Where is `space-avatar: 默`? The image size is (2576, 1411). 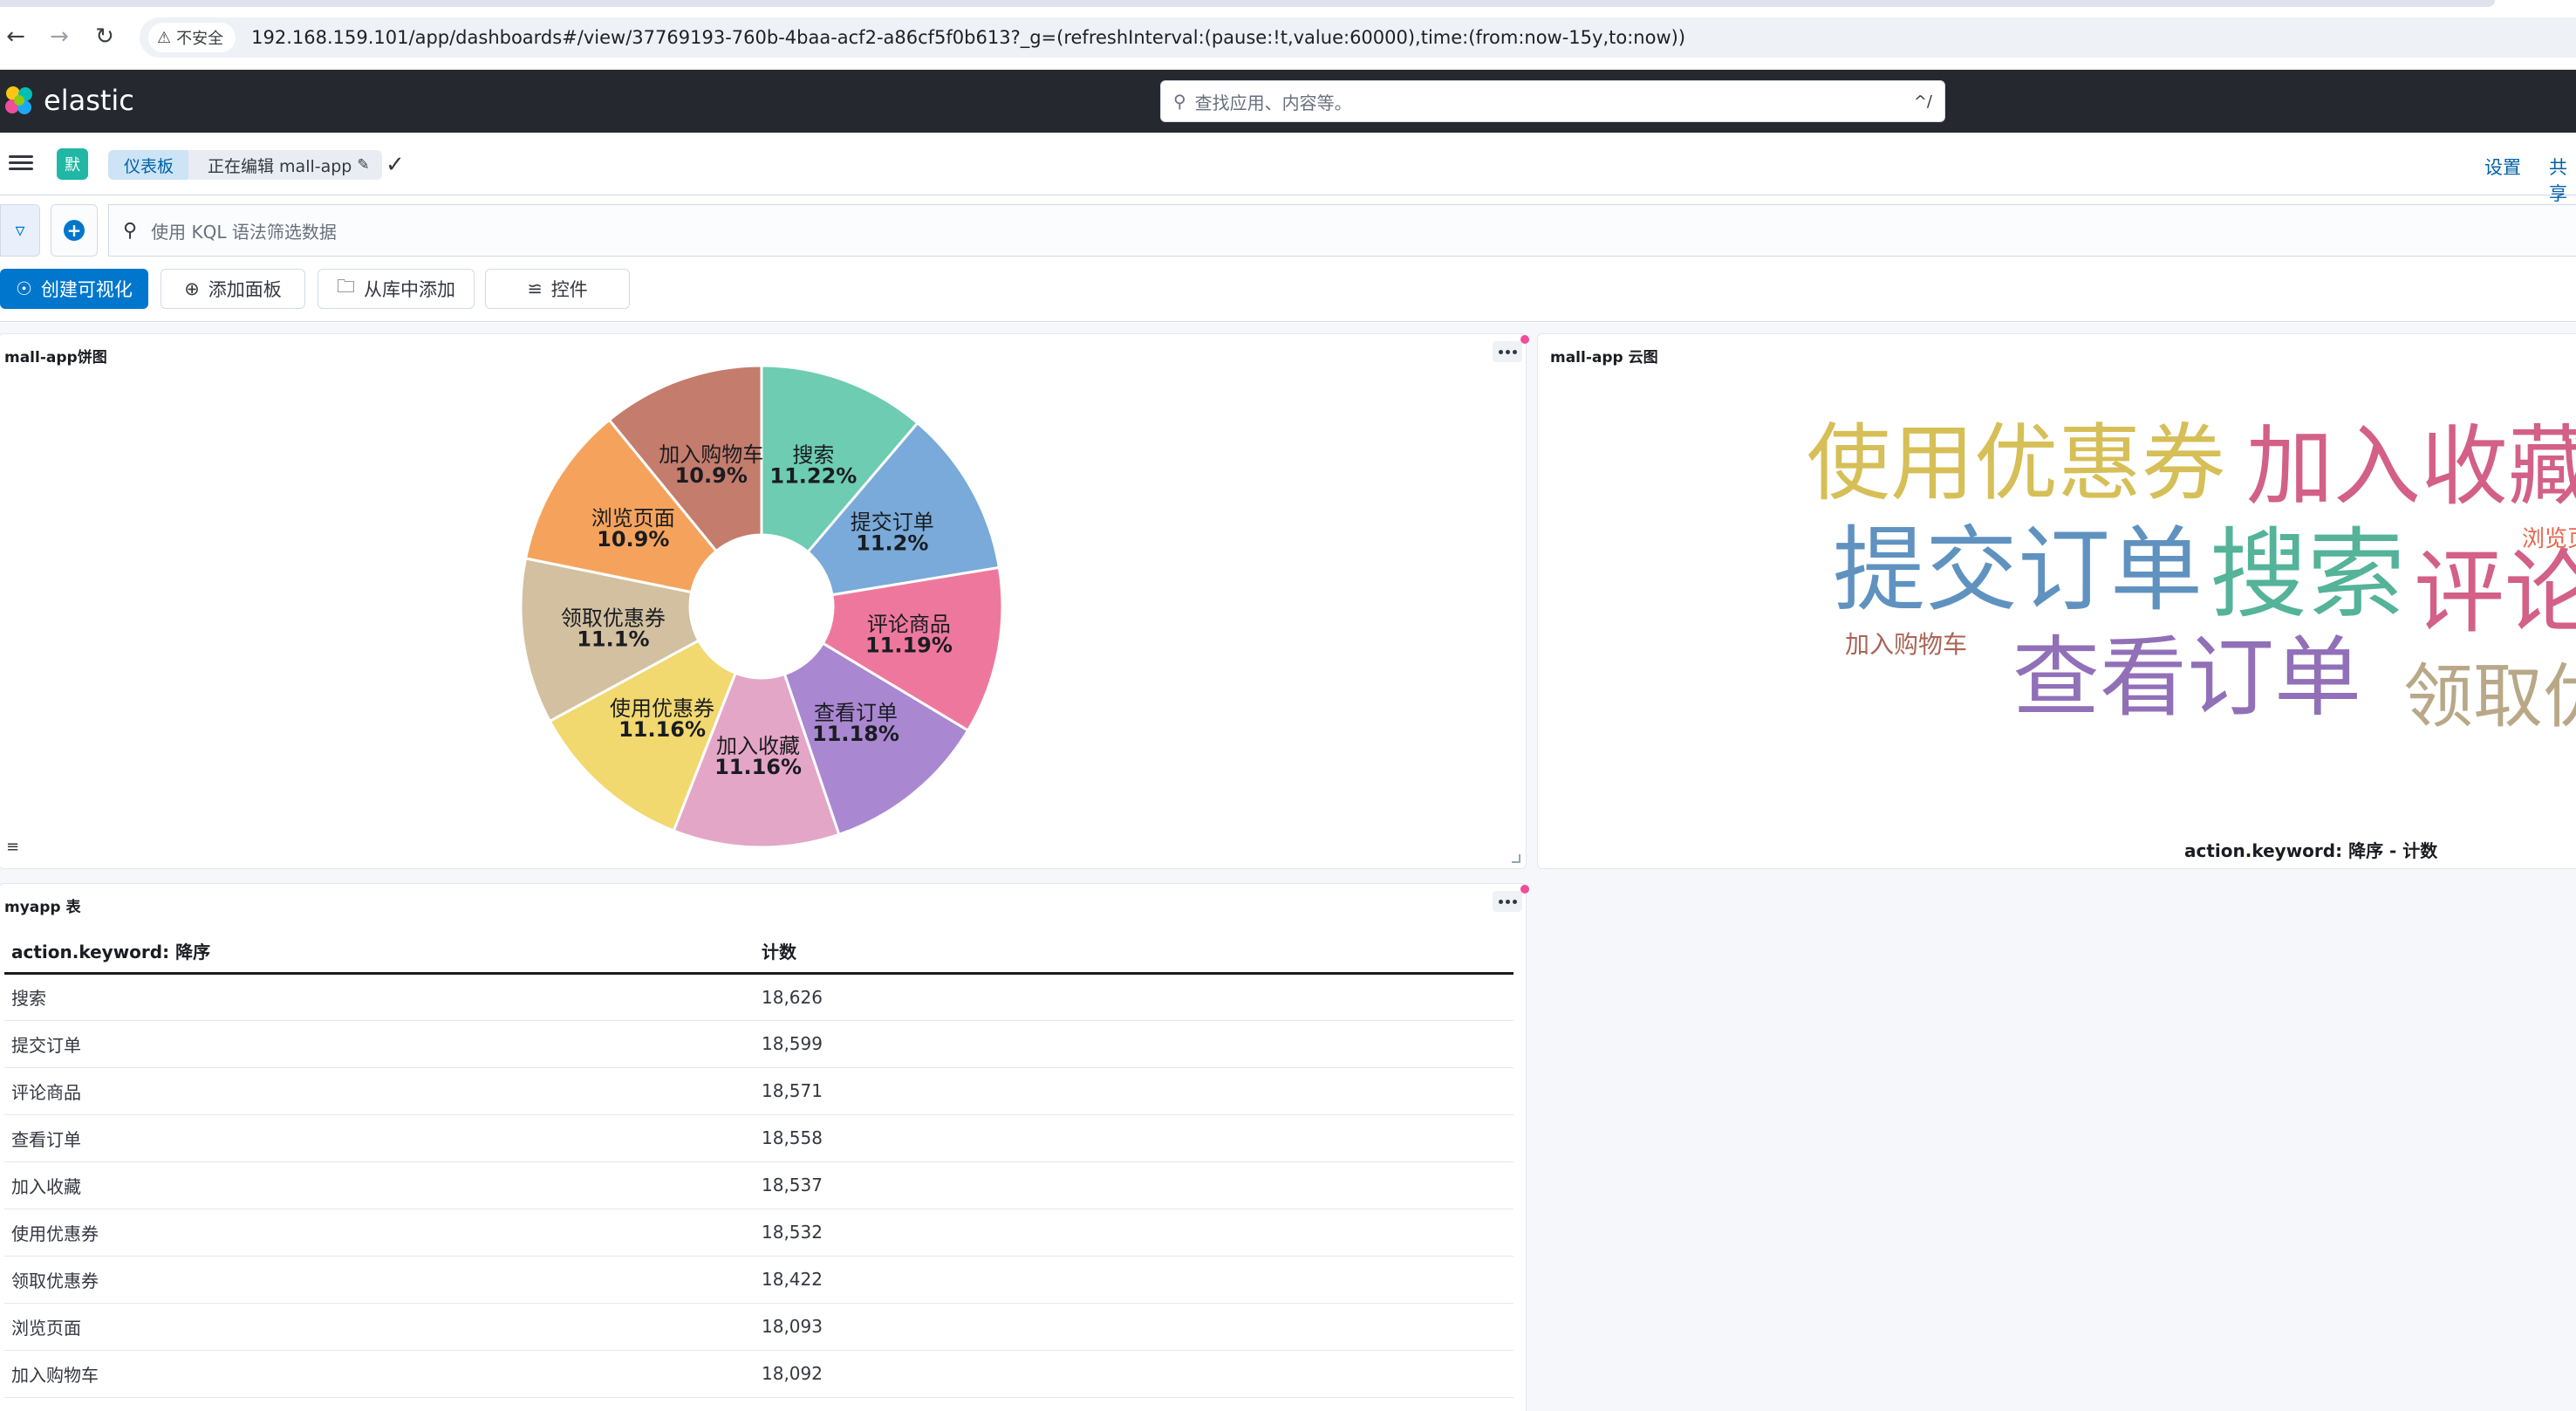 space-avatar: 默 is located at coordinates (72, 164).